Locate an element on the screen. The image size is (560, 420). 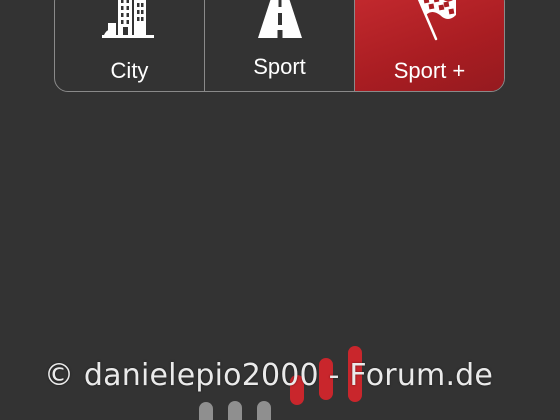
road-icon is located at coordinates (279, 19).